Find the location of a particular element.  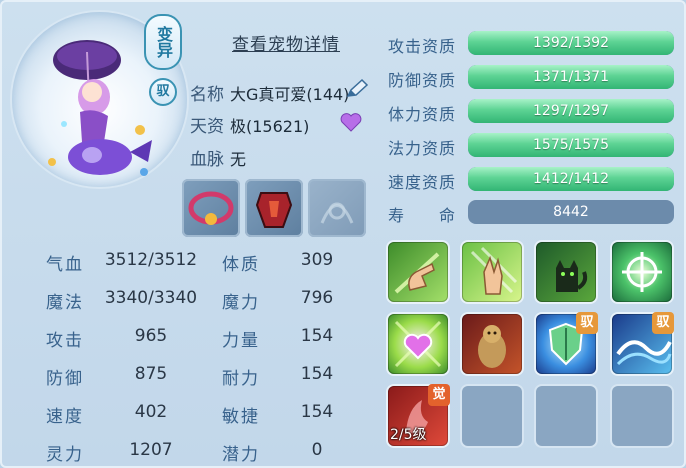

skill-slot-7: 驭 is located at coordinates (567, 343).